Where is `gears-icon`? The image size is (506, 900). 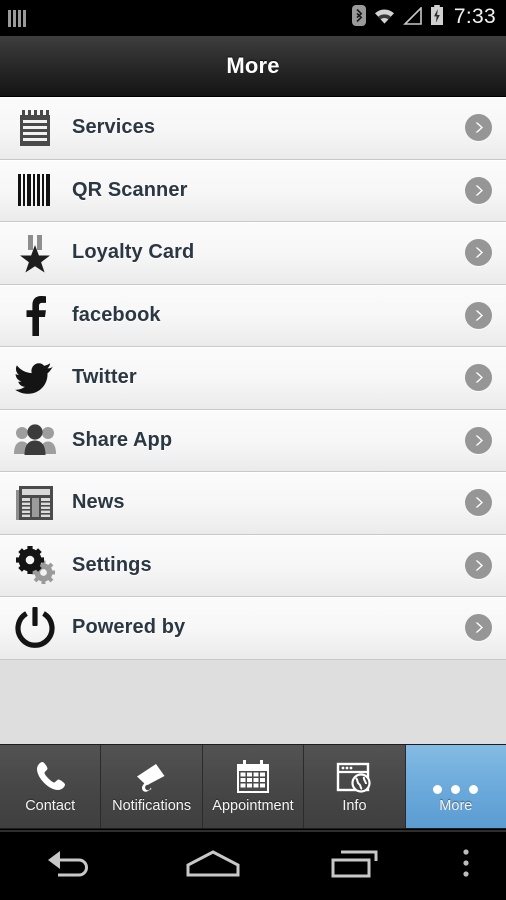 gears-icon is located at coordinates (35, 565).